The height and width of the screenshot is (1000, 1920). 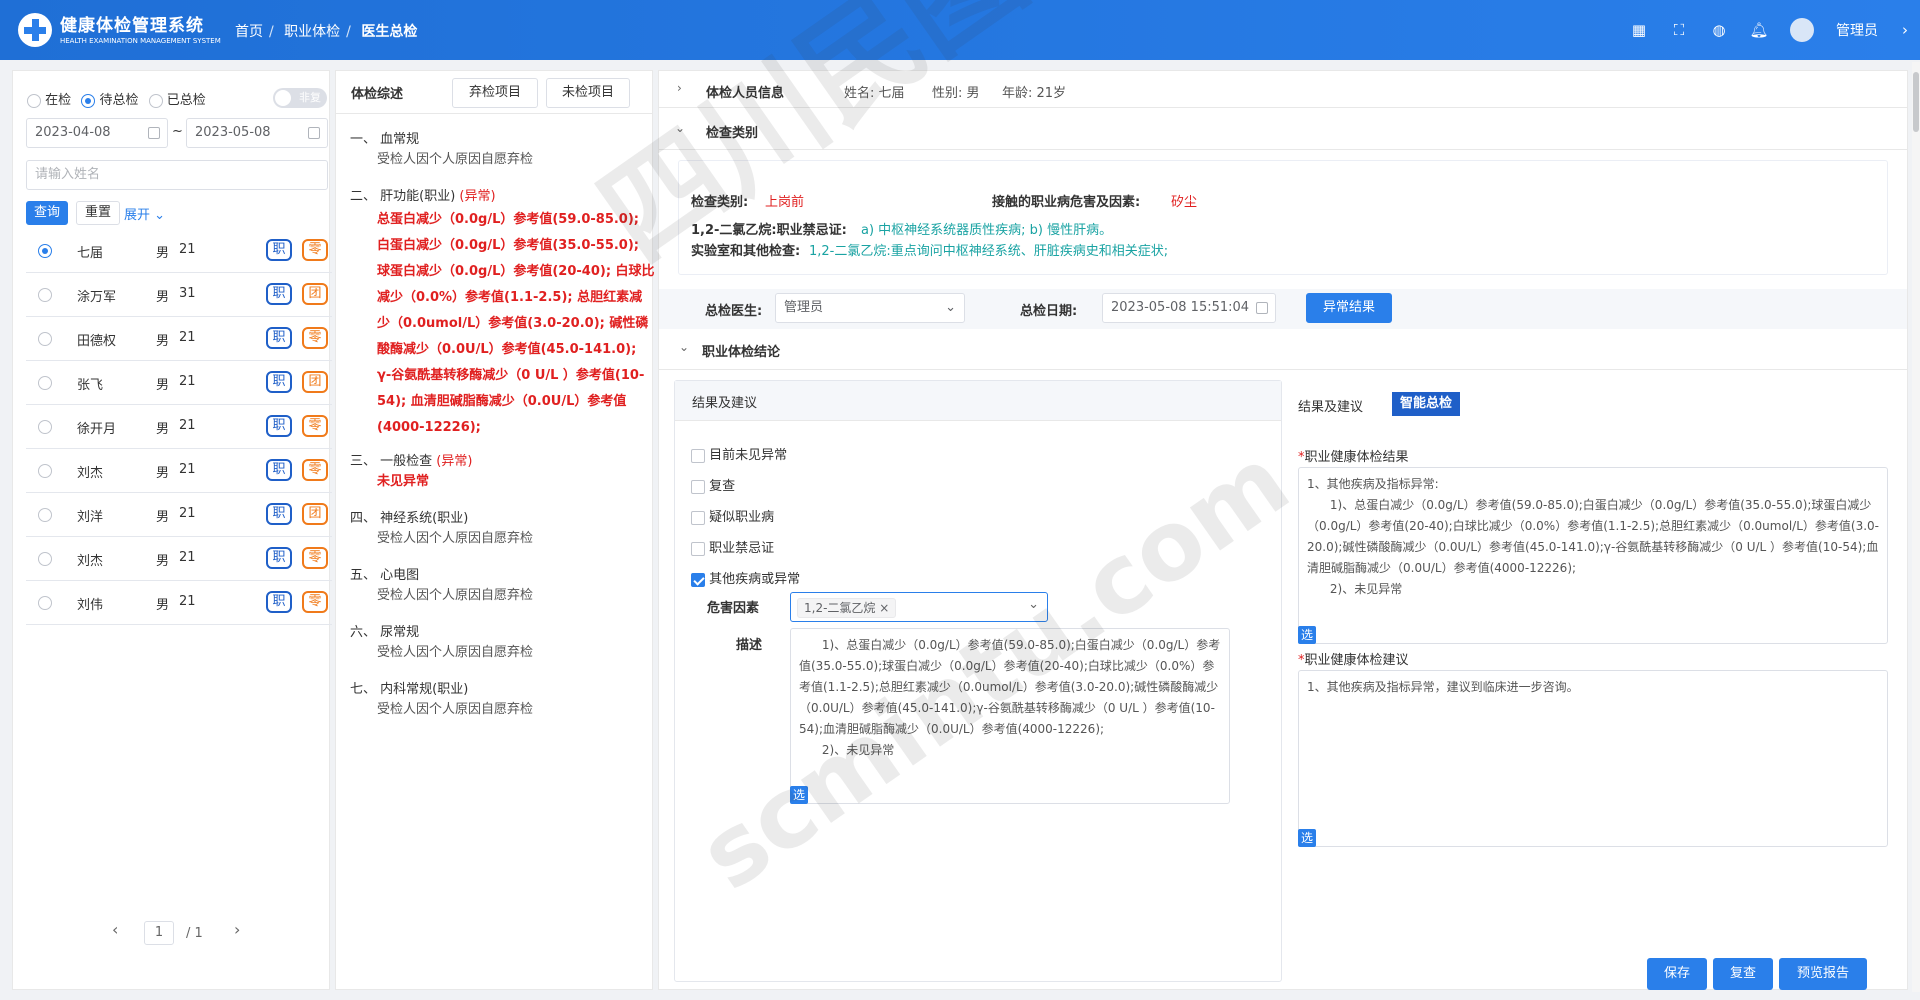 I want to click on category-header: ⌄ 检查类别, so click(x=1283, y=130).